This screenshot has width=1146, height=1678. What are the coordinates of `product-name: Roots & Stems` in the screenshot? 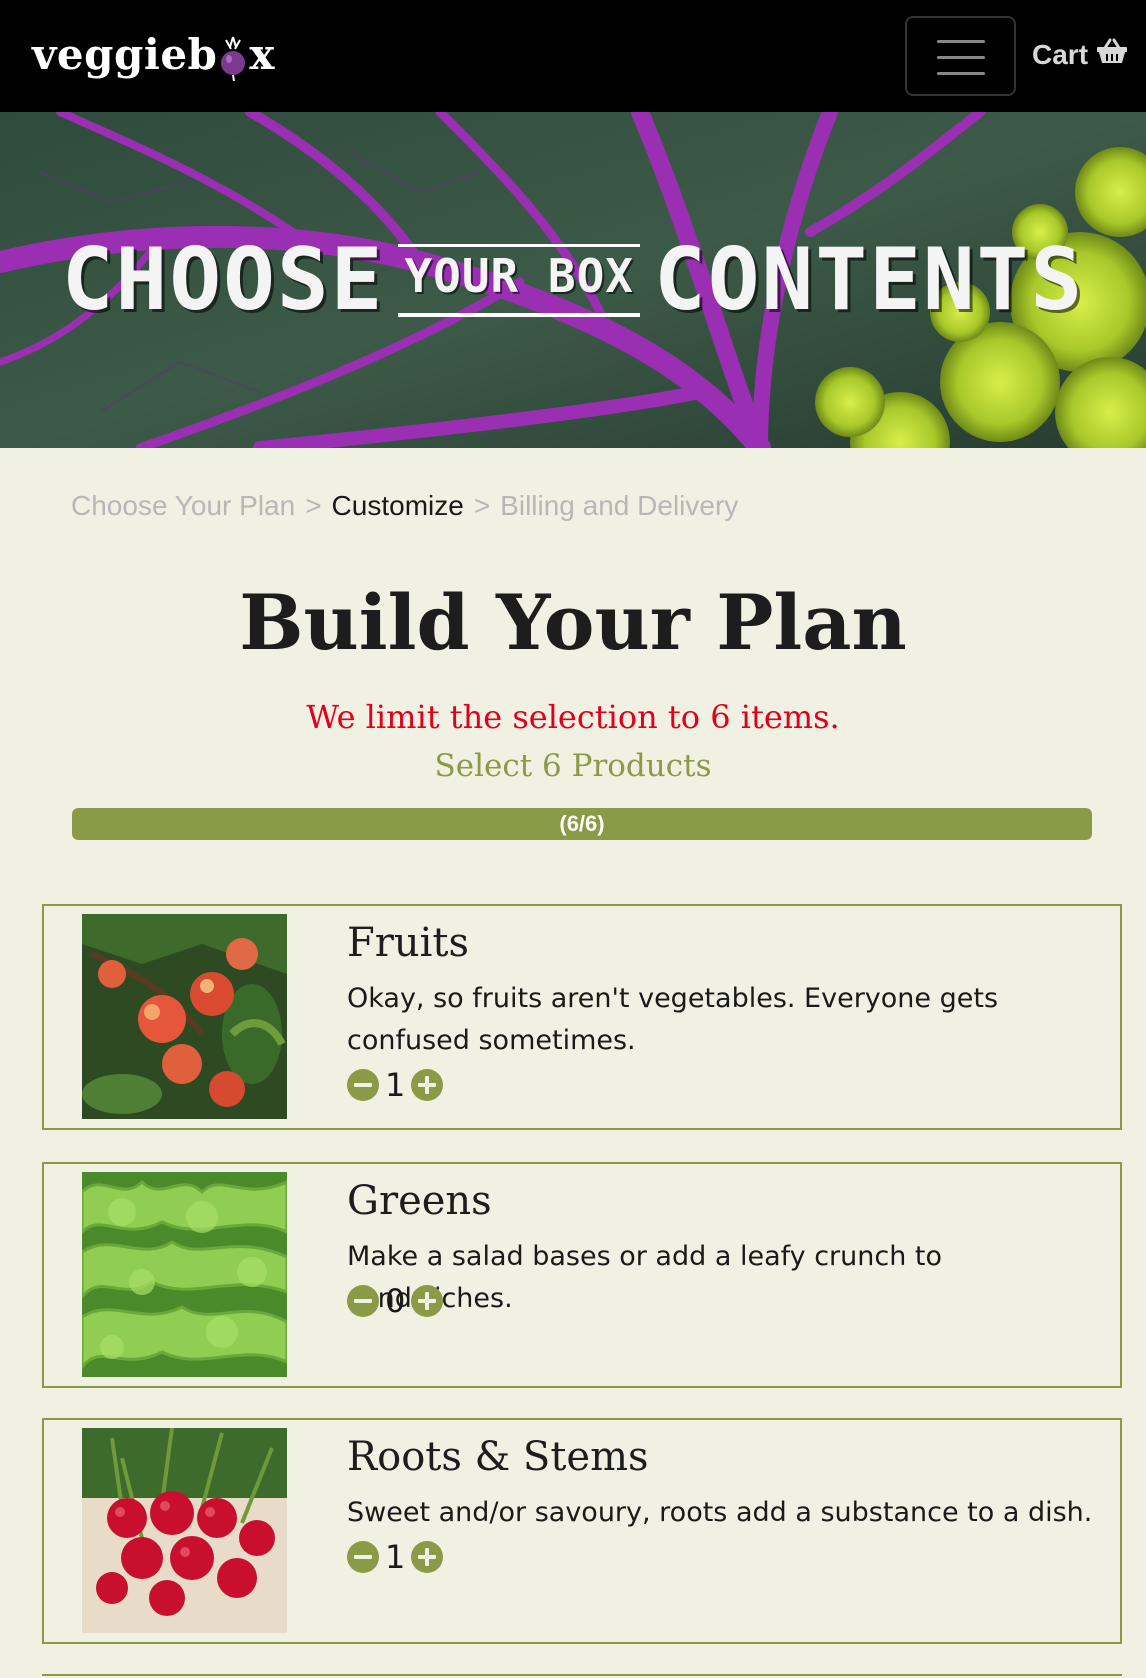 It's located at (498, 1457).